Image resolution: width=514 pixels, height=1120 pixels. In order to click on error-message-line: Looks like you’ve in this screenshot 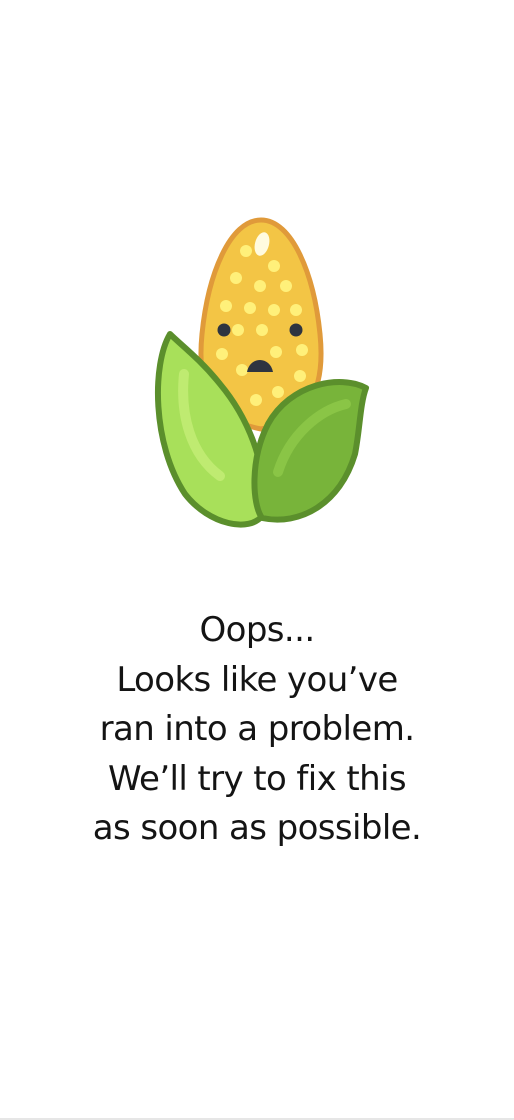, I will do `click(257, 679)`.